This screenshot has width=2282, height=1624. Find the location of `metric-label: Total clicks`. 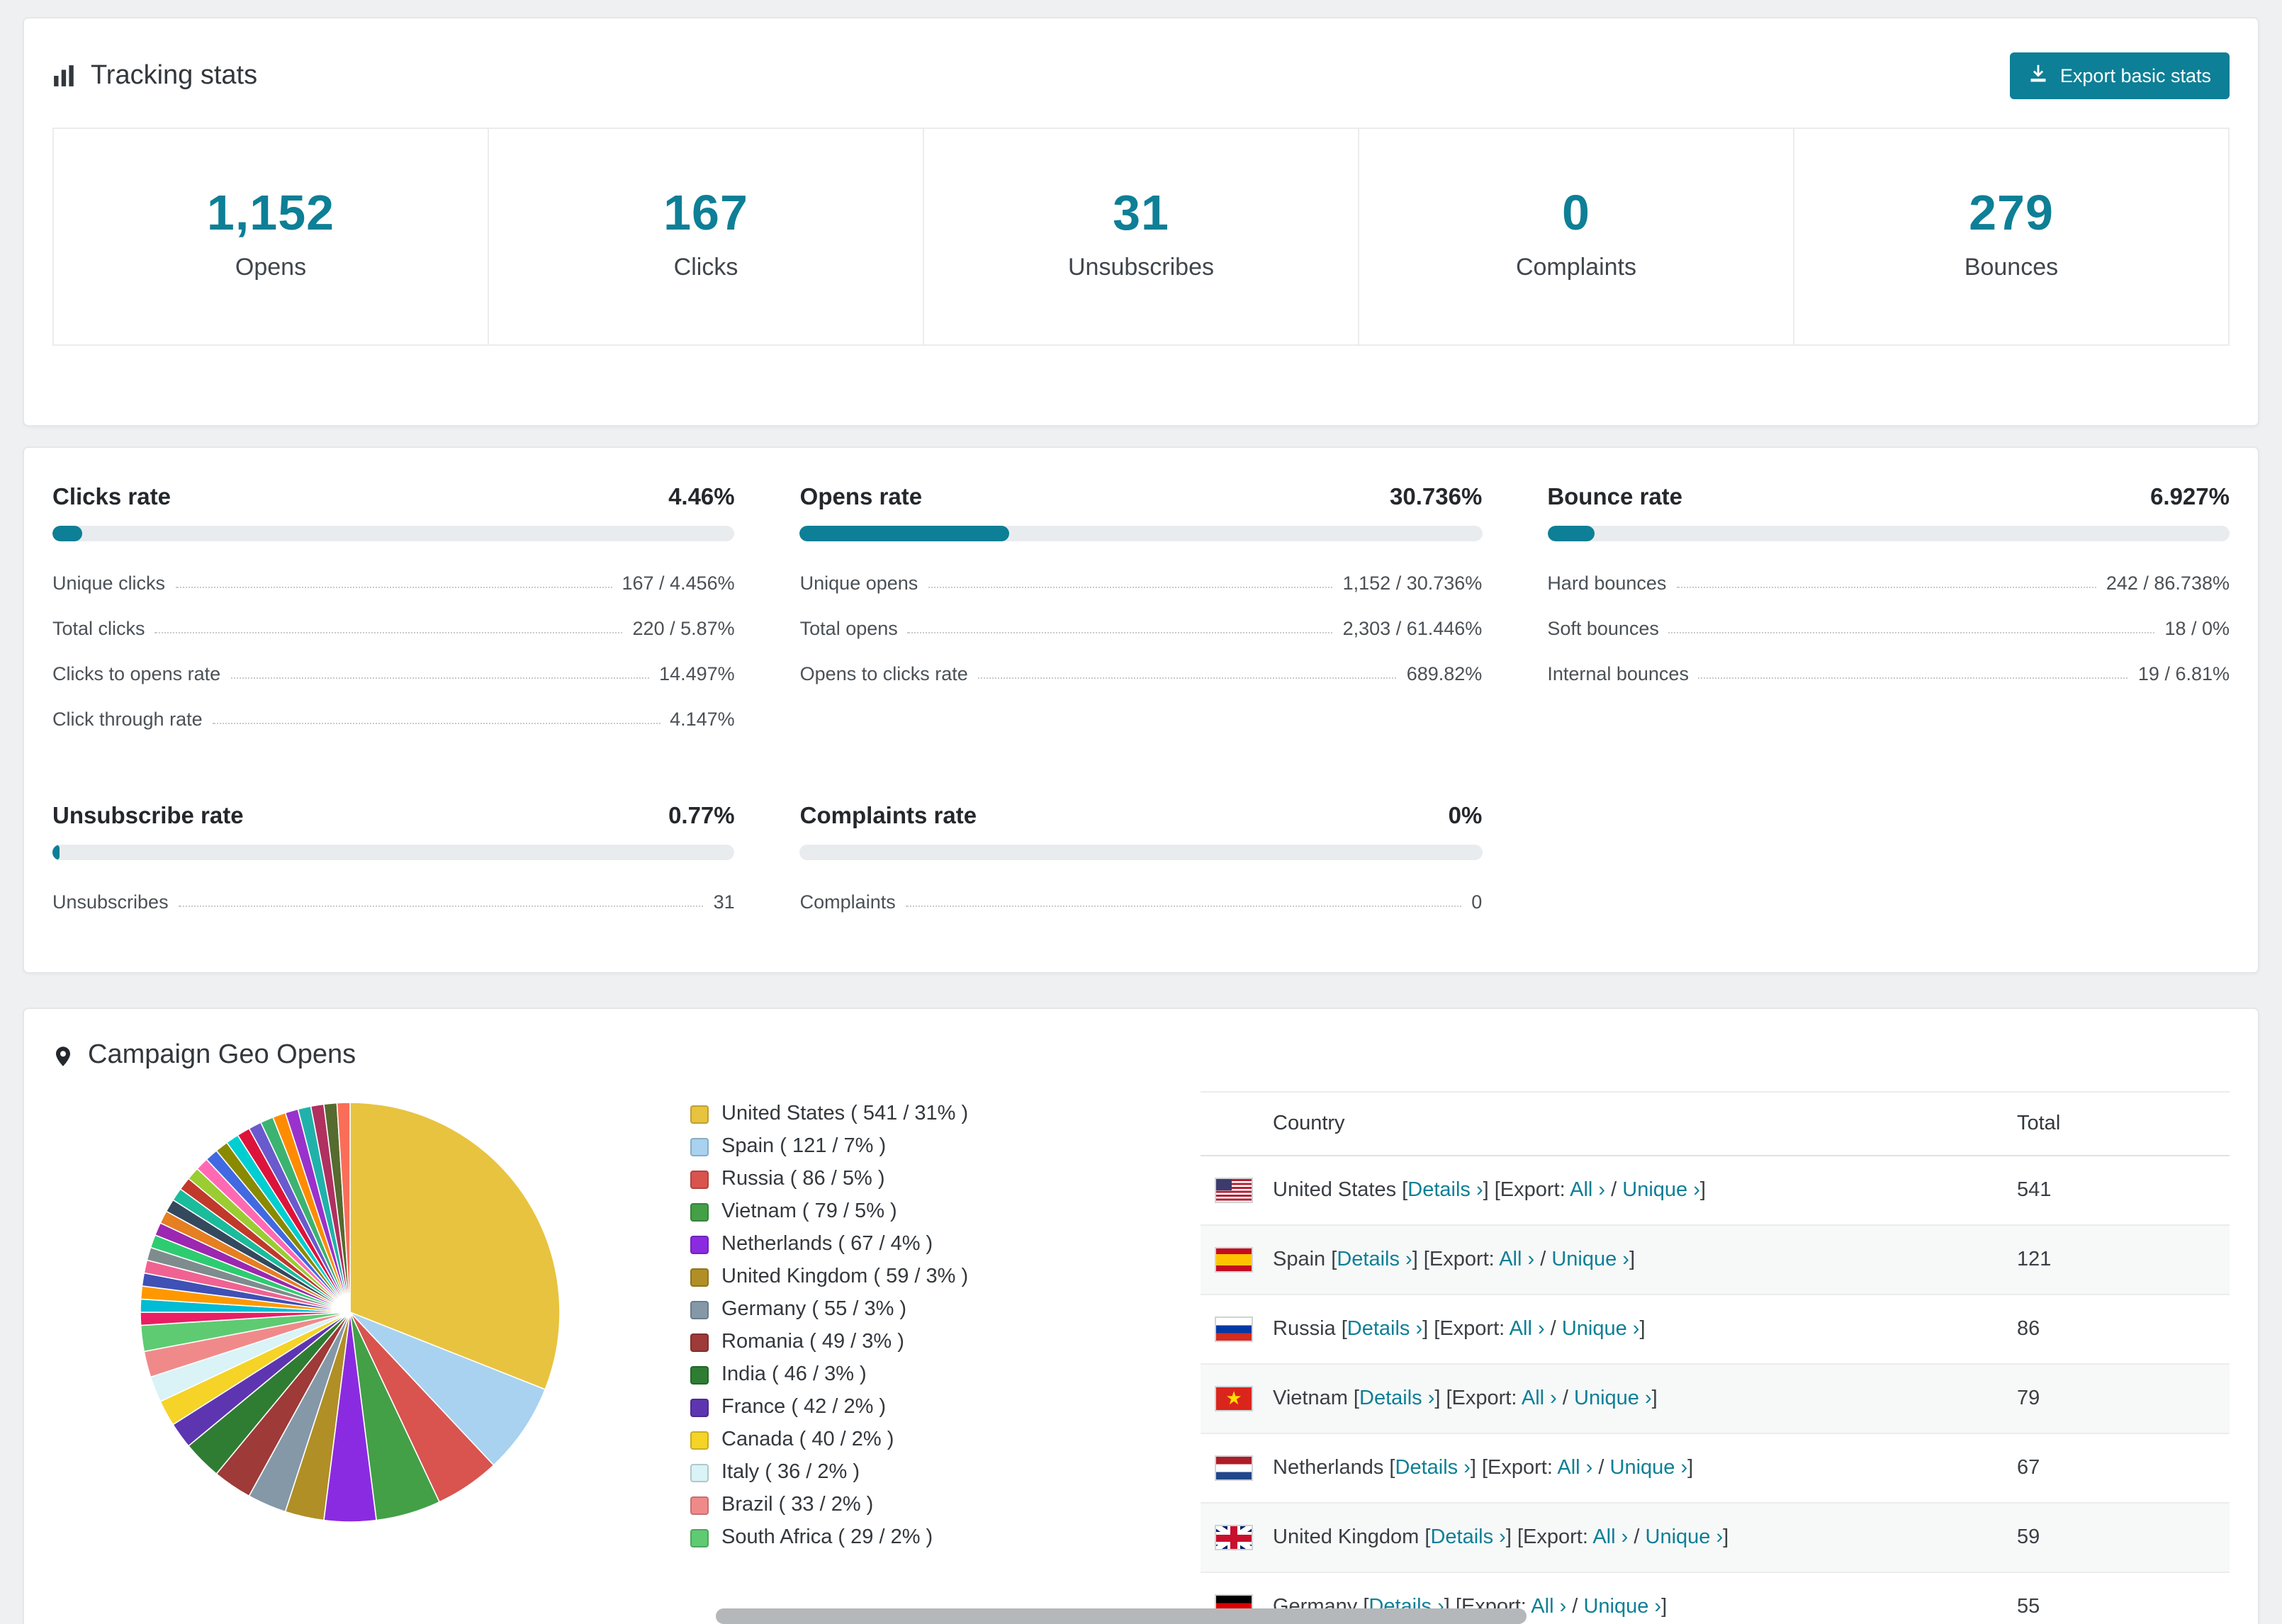

metric-label: Total clicks is located at coordinates (99, 628).